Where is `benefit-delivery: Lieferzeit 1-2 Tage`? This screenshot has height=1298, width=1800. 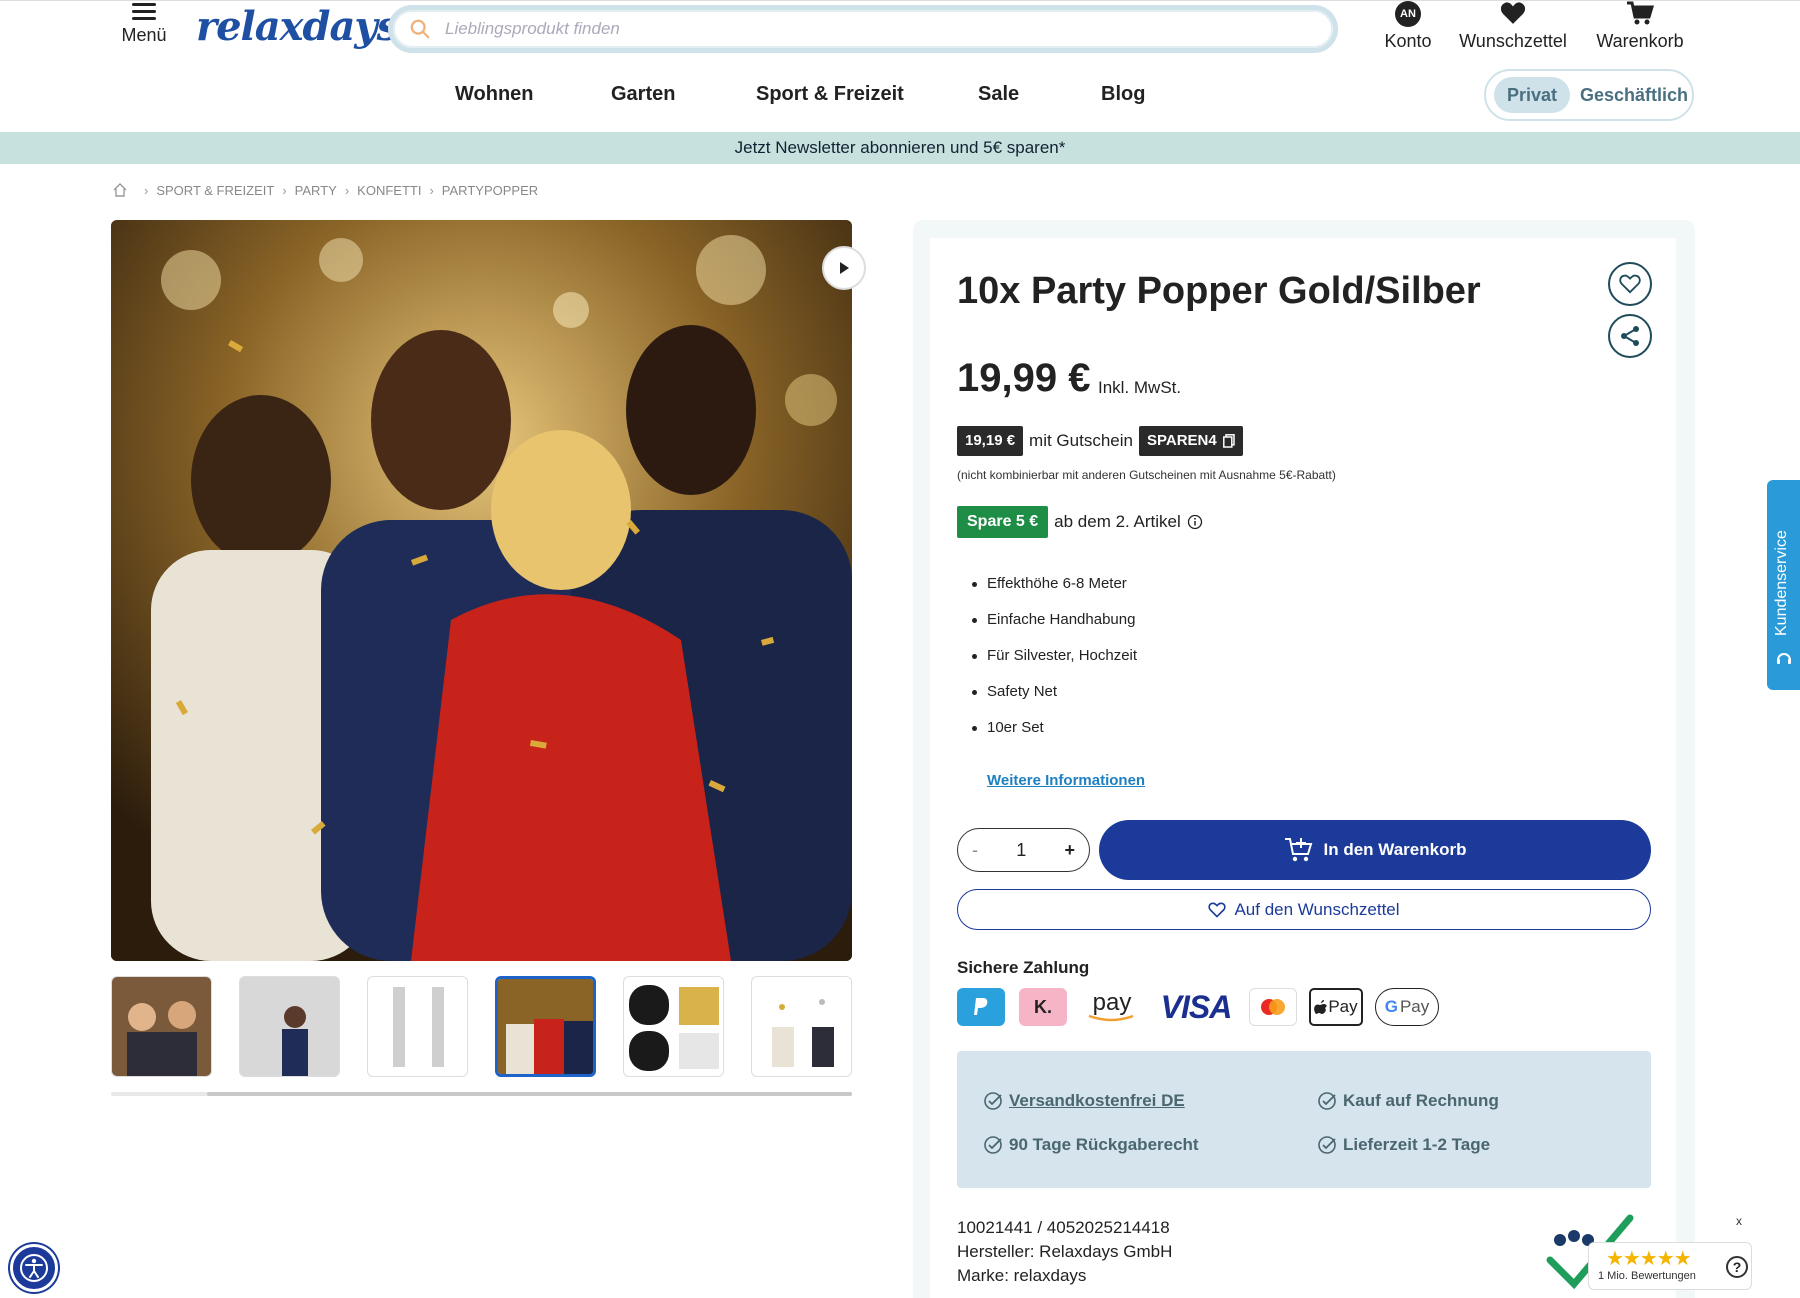 benefit-delivery: Lieferzeit 1-2 Tage is located at coordinates (1403, 1145).